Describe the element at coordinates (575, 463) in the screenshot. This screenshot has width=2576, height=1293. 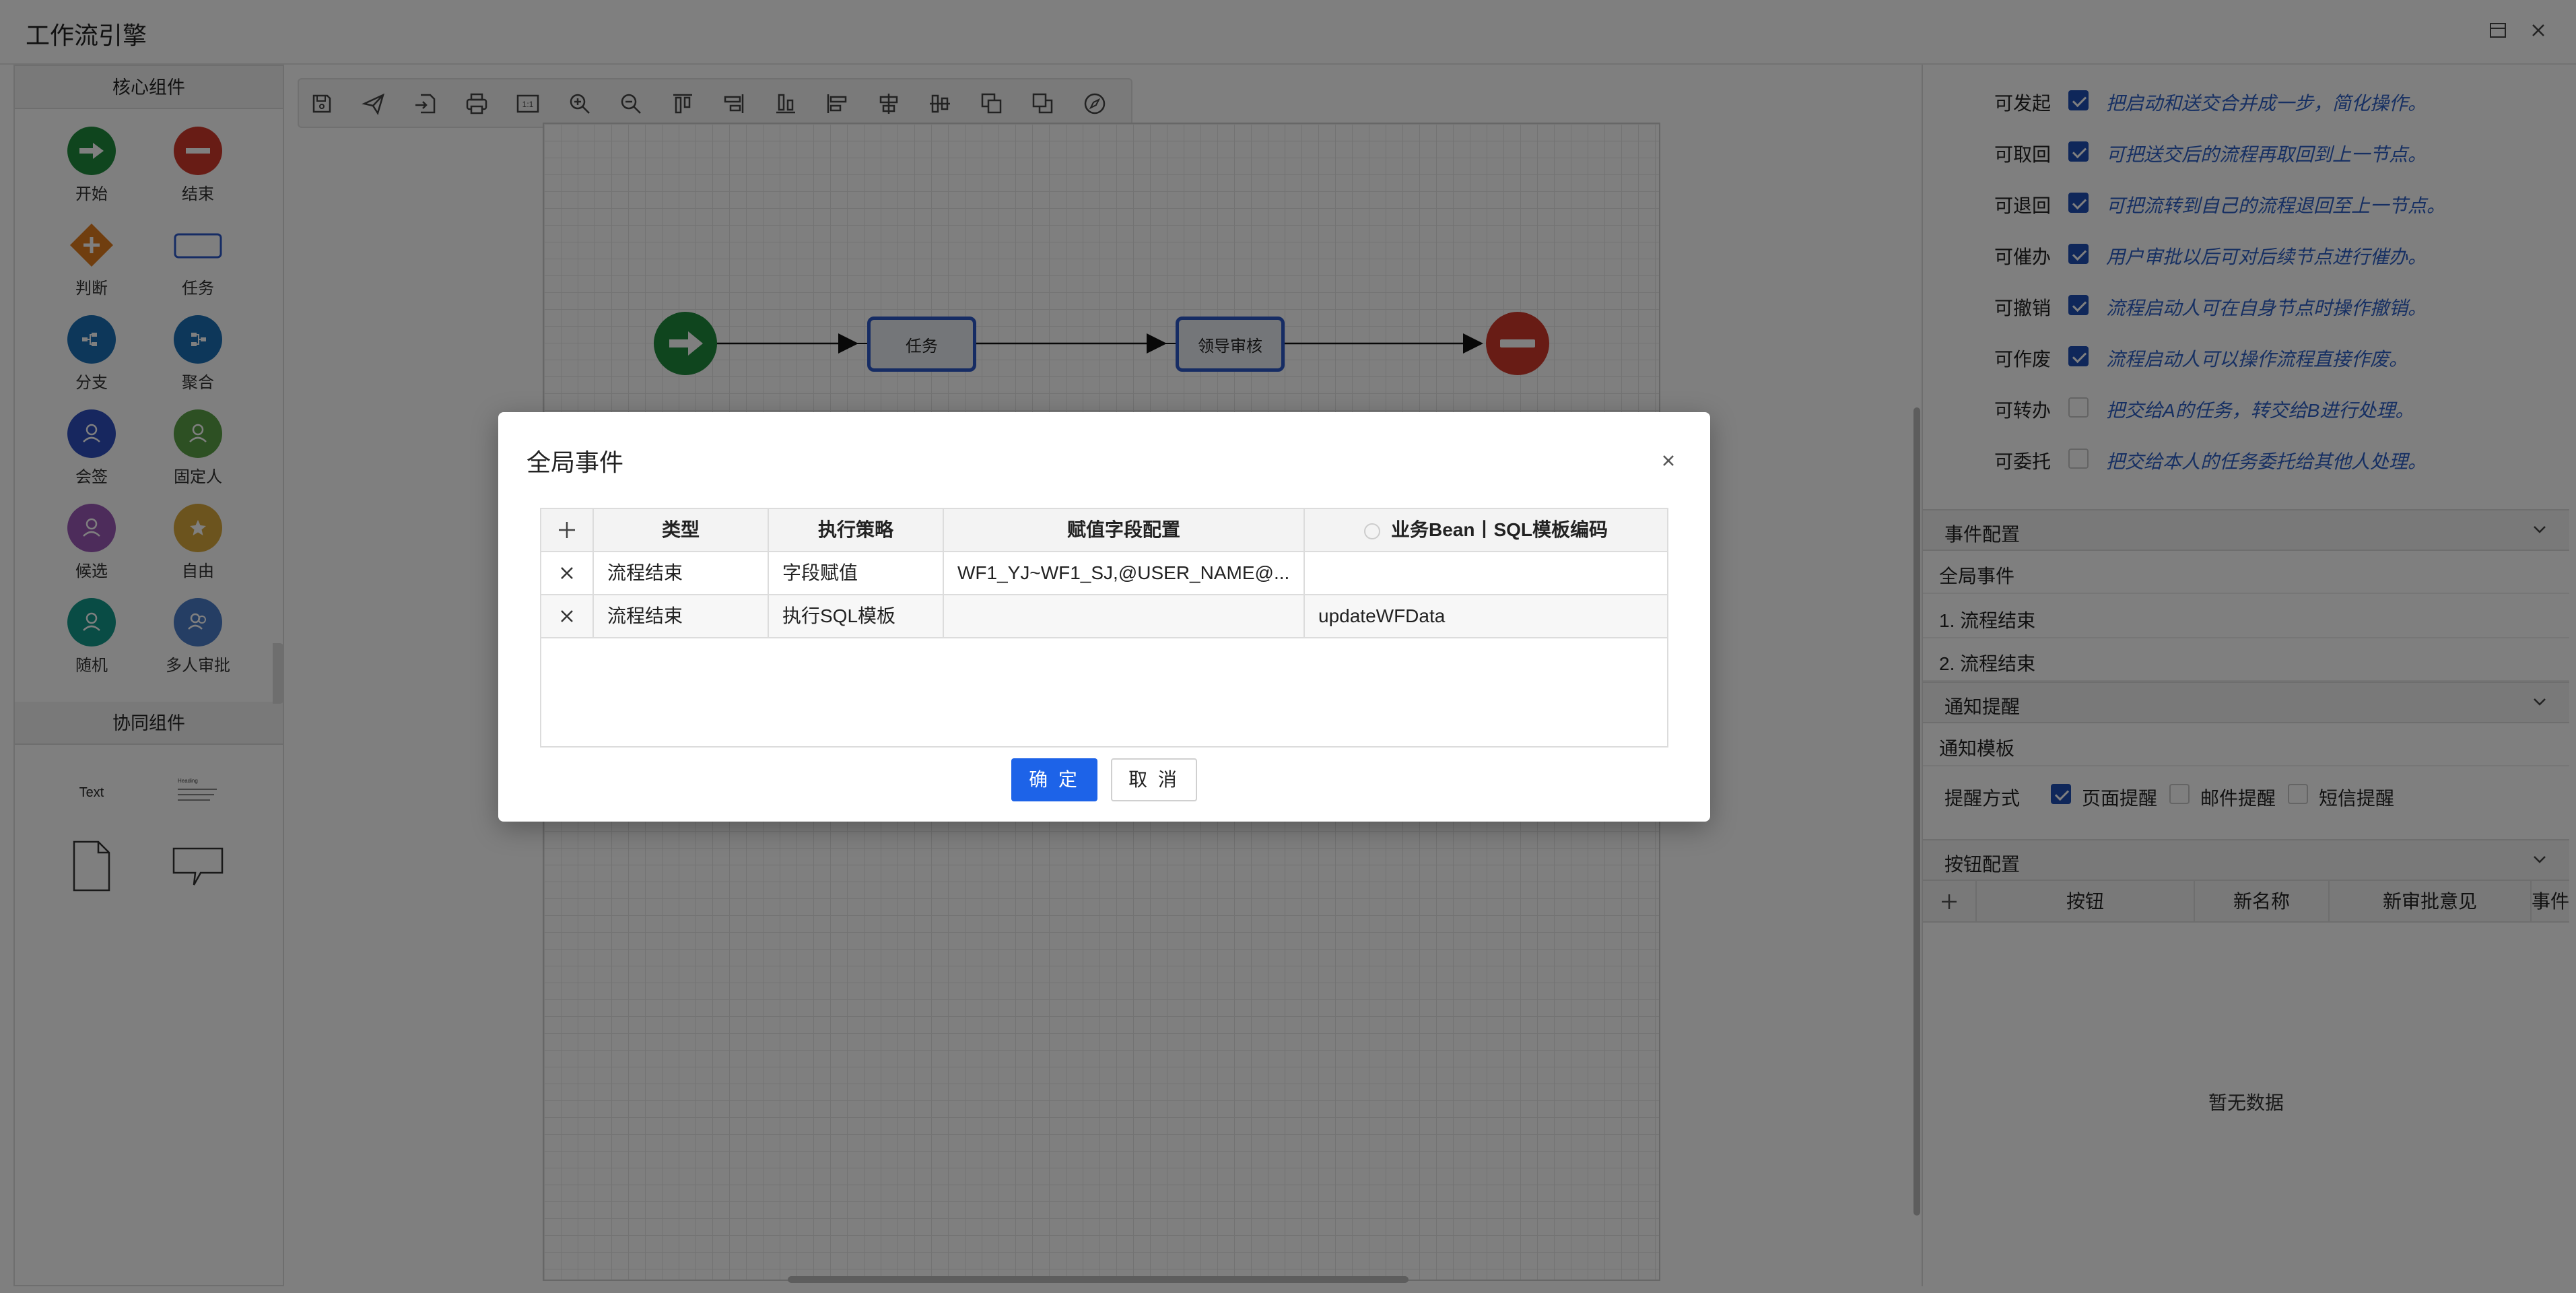
I see `modal-title: 全局事件` at that location.